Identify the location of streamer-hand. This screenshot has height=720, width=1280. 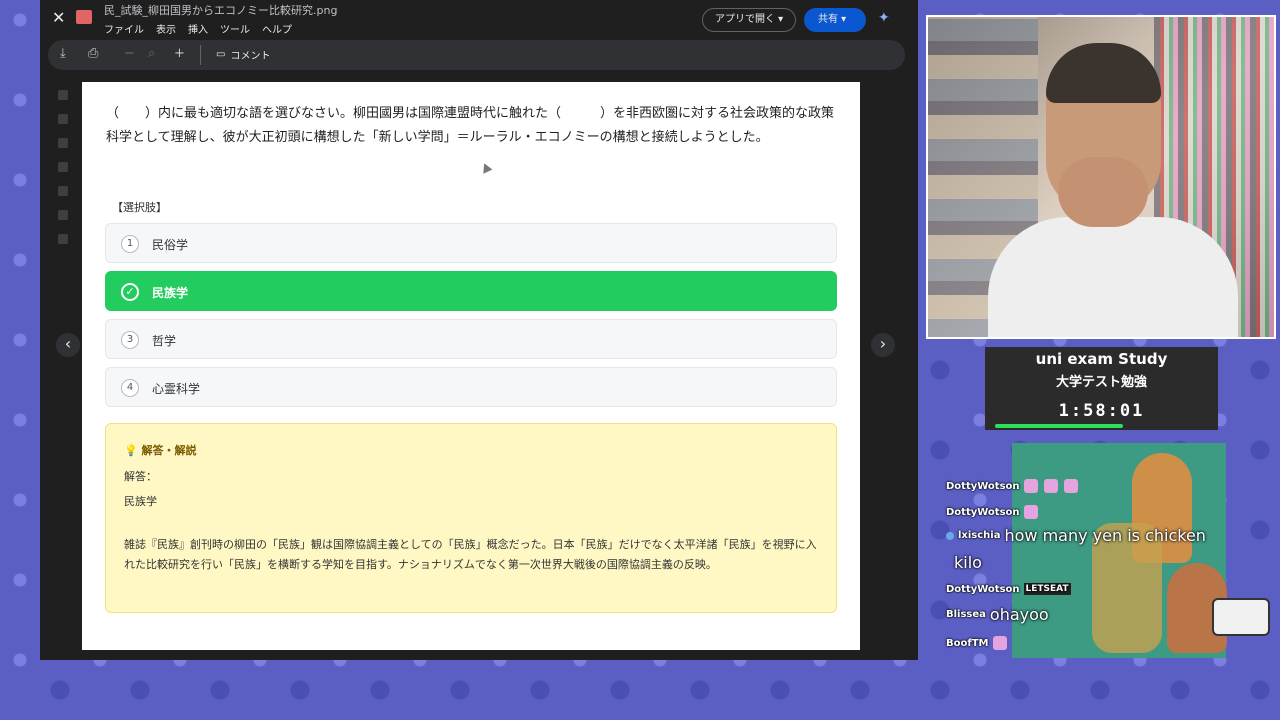
(1103, 192).